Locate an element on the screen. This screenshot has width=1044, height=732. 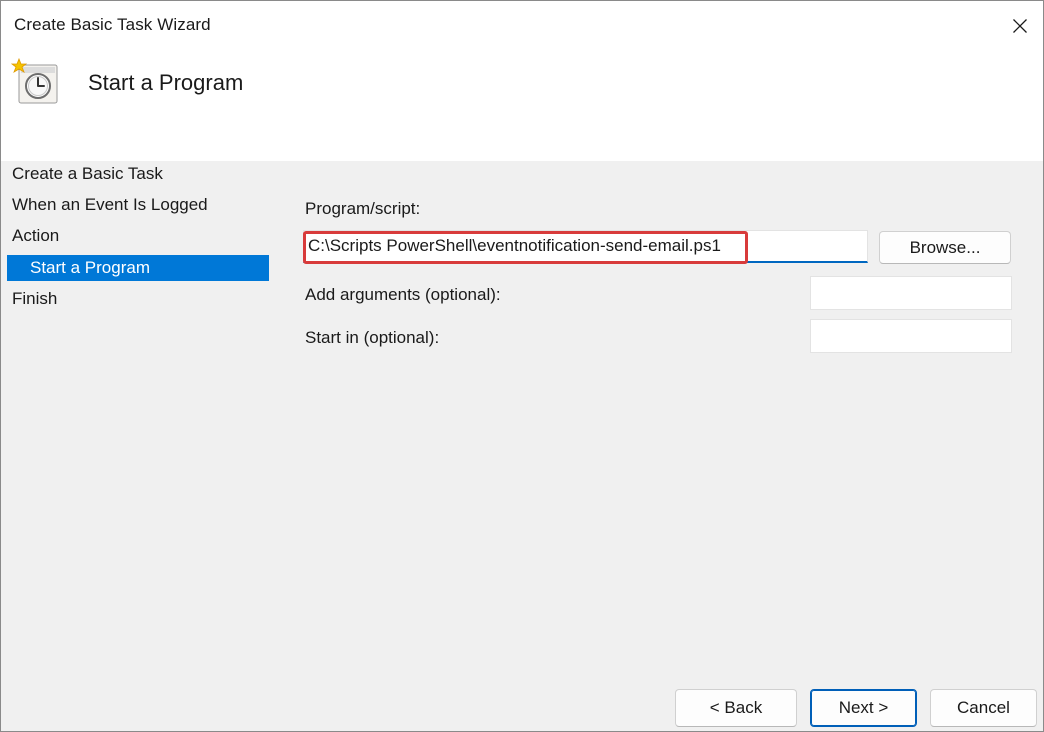
close-button is located at coordinates (1020, 26).